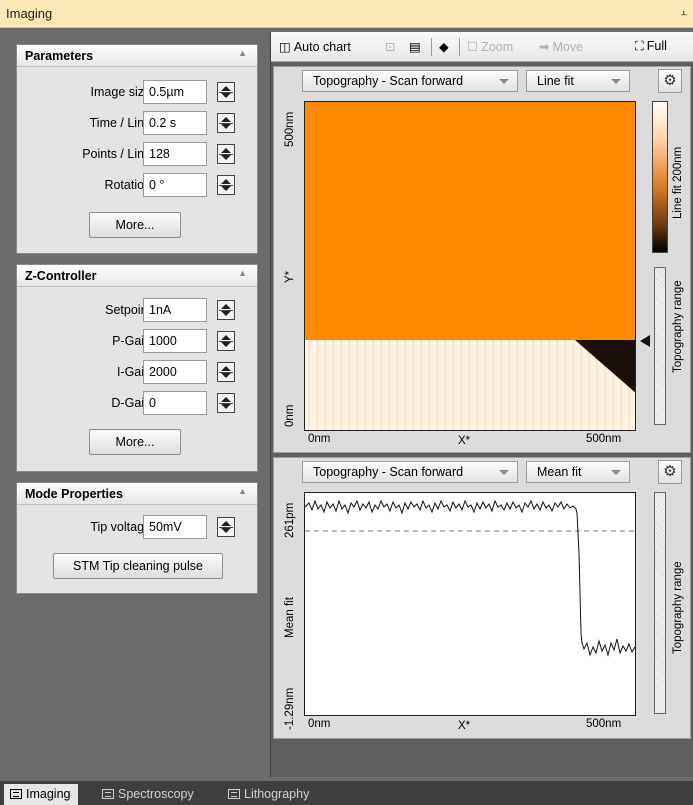 The width and height of the screenshot is (693, 805). I want to click on setpoint-input: 1nA, so click(175, 310).